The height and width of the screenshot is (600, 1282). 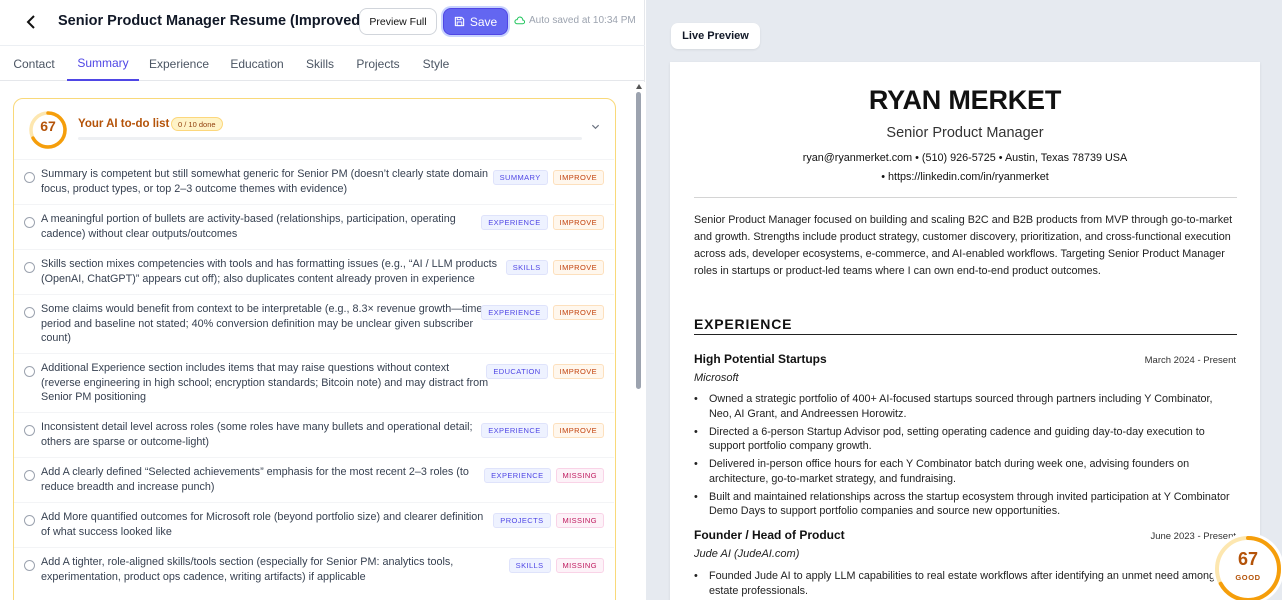 What do you see at coordinates (769, 535) in the screenshot?
I see `job-company: Founder / Head of Product` at bounding box center [769, 535].